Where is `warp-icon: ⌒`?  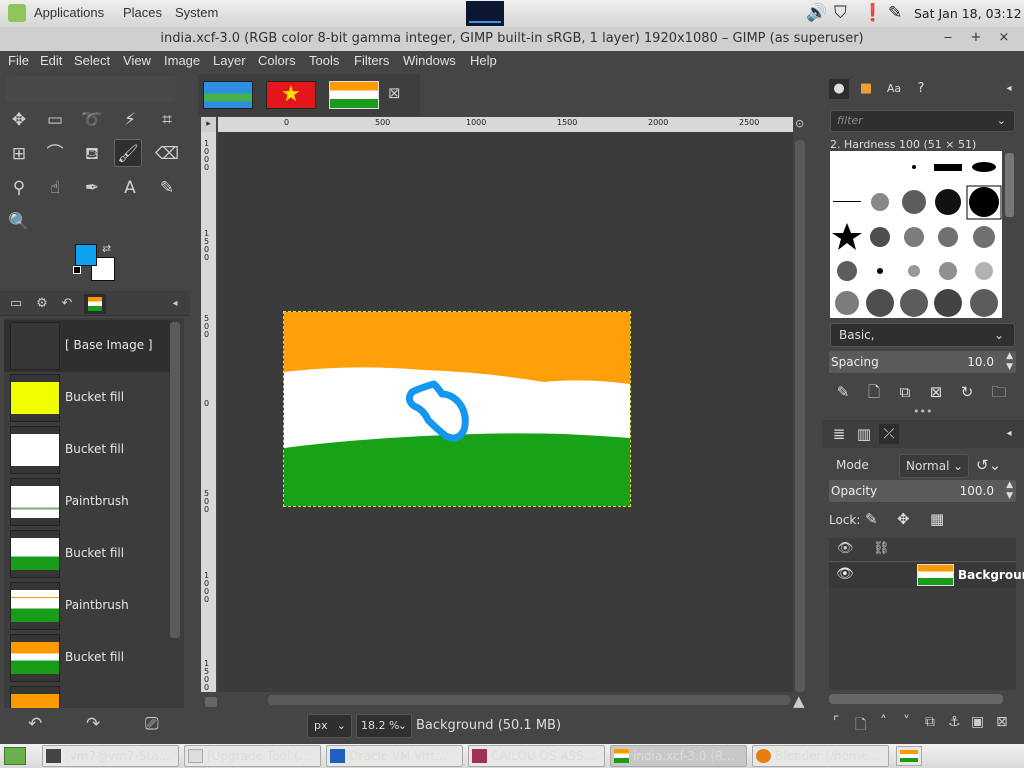
warp-icon: ⌒ is located at coordinates (55, 154).